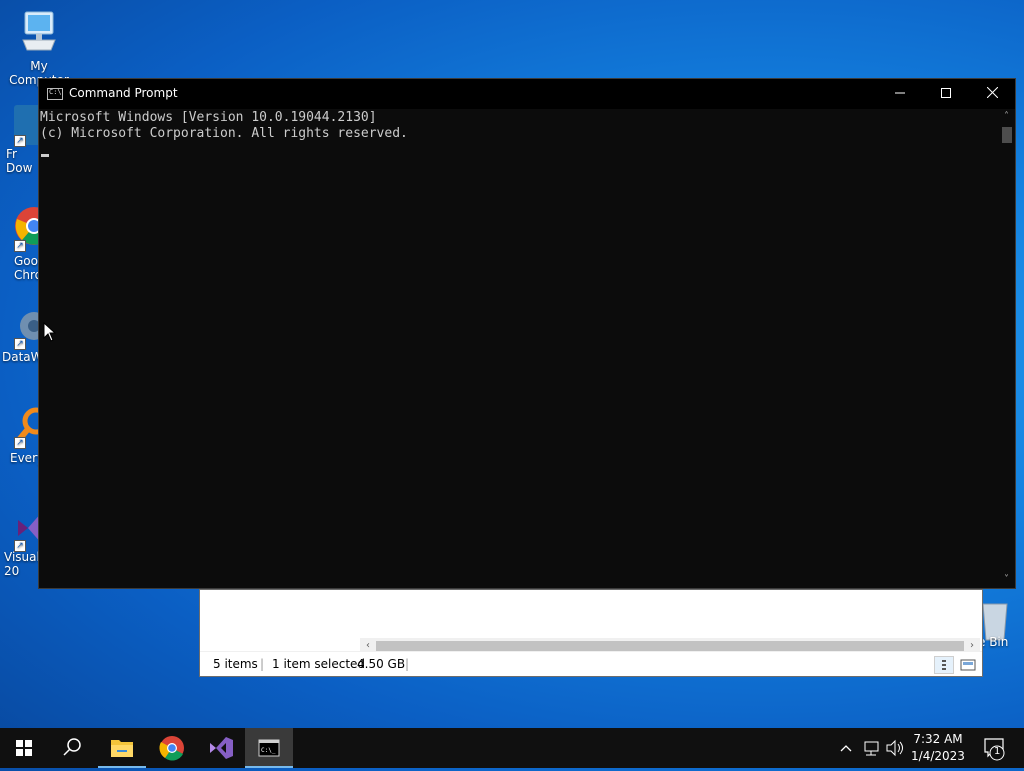 This screenshot has width=1024, height=771. I want to click on taskbar-file-explorer, so click(122, 748).